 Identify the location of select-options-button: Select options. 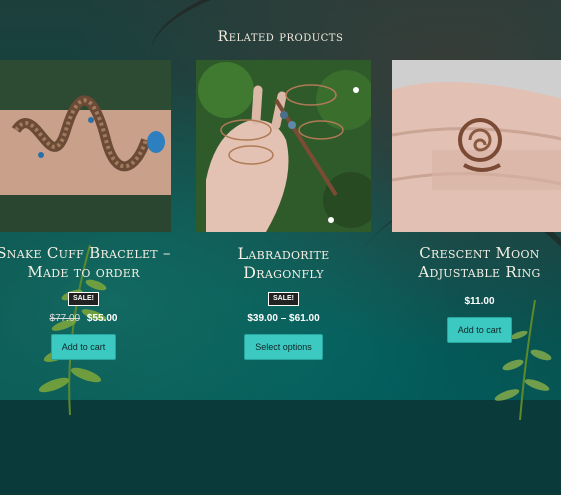
(283, 347).